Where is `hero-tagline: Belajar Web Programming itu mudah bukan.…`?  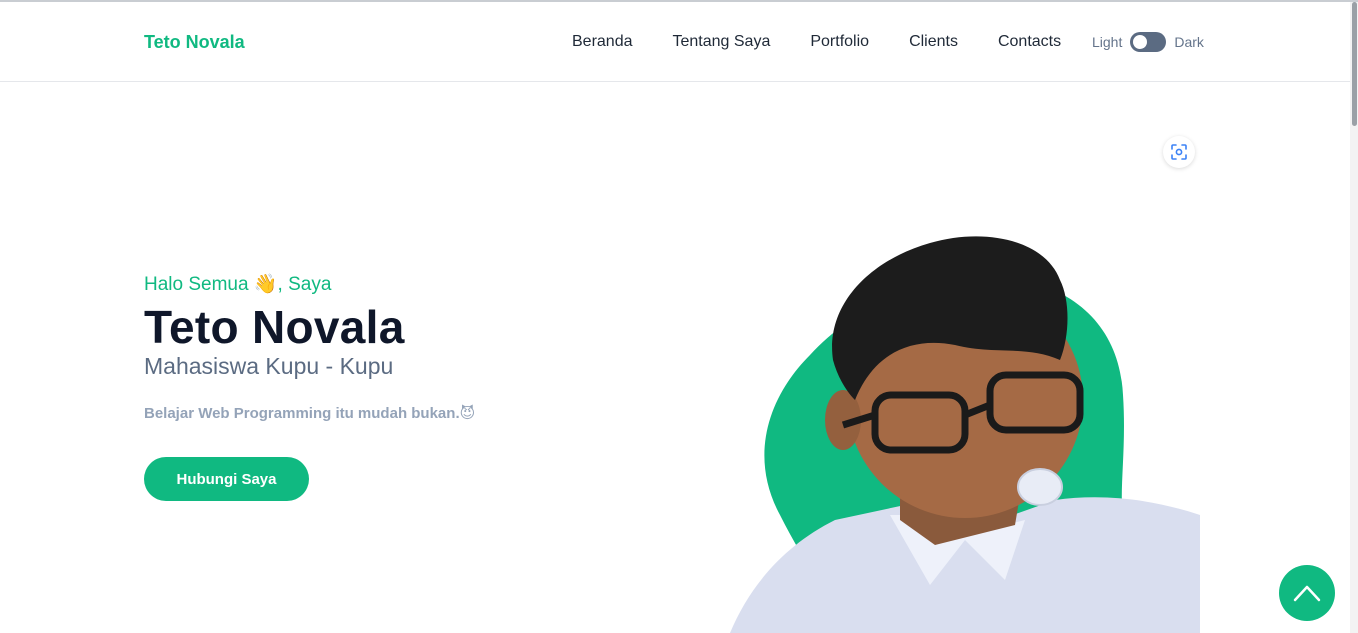
hero-tagline: Belajar Web Programming itu mudah bukan.… is located at coordinates (309, 413).